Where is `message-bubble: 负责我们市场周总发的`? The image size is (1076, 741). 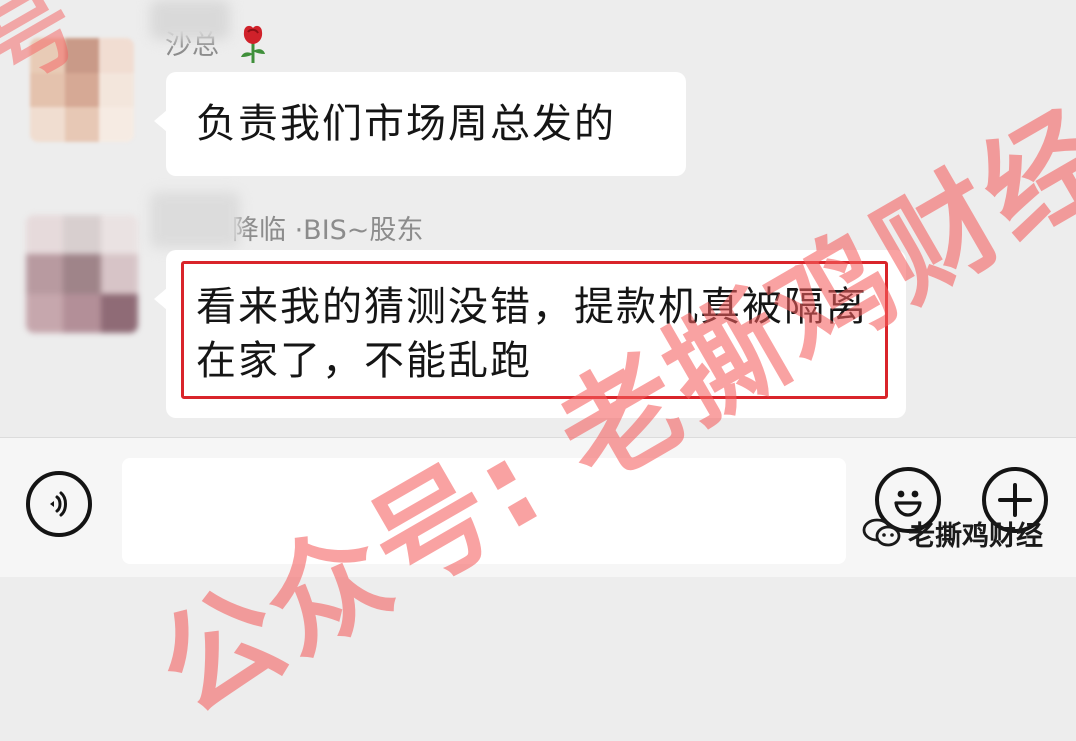 message-bubble: 负责我们市场周总发的 is located at coordinates (420, 124).